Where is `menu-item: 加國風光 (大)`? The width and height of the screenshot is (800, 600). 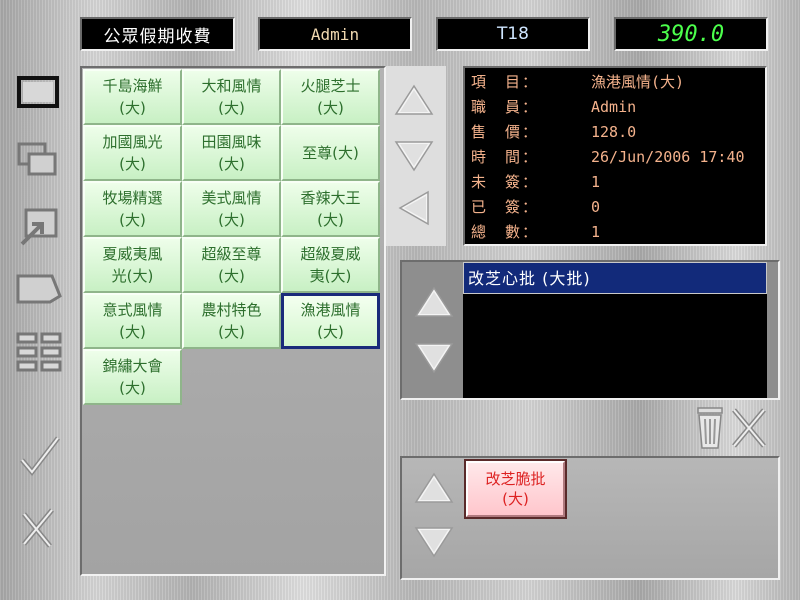
menu-item: 加國風光 (大) is located at coordinates (132, 153).